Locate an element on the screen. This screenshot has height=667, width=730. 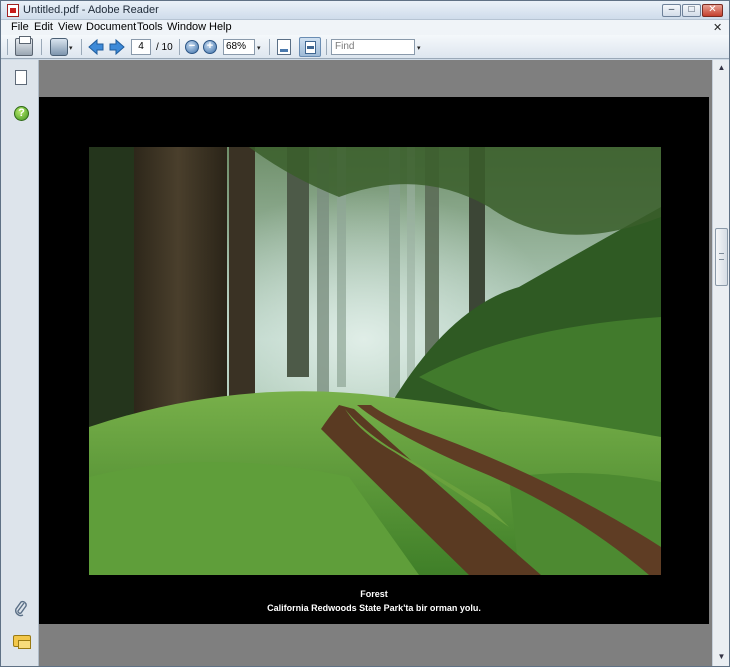
menu-window: Window is located at coordinates (186, 27).